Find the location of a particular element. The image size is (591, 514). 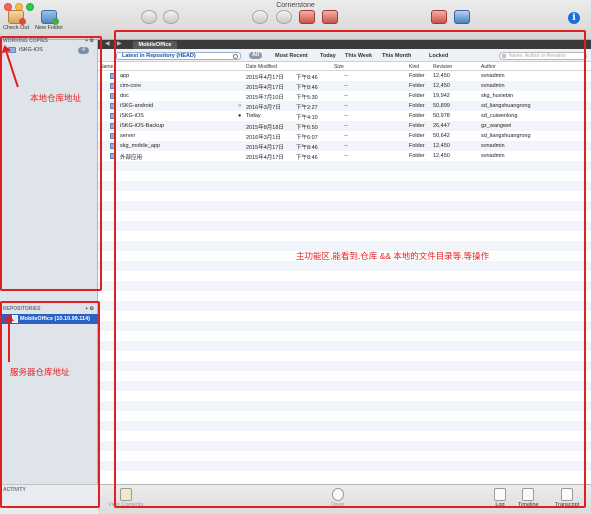

local-repo-highlight is located at coordinates (51, 163).